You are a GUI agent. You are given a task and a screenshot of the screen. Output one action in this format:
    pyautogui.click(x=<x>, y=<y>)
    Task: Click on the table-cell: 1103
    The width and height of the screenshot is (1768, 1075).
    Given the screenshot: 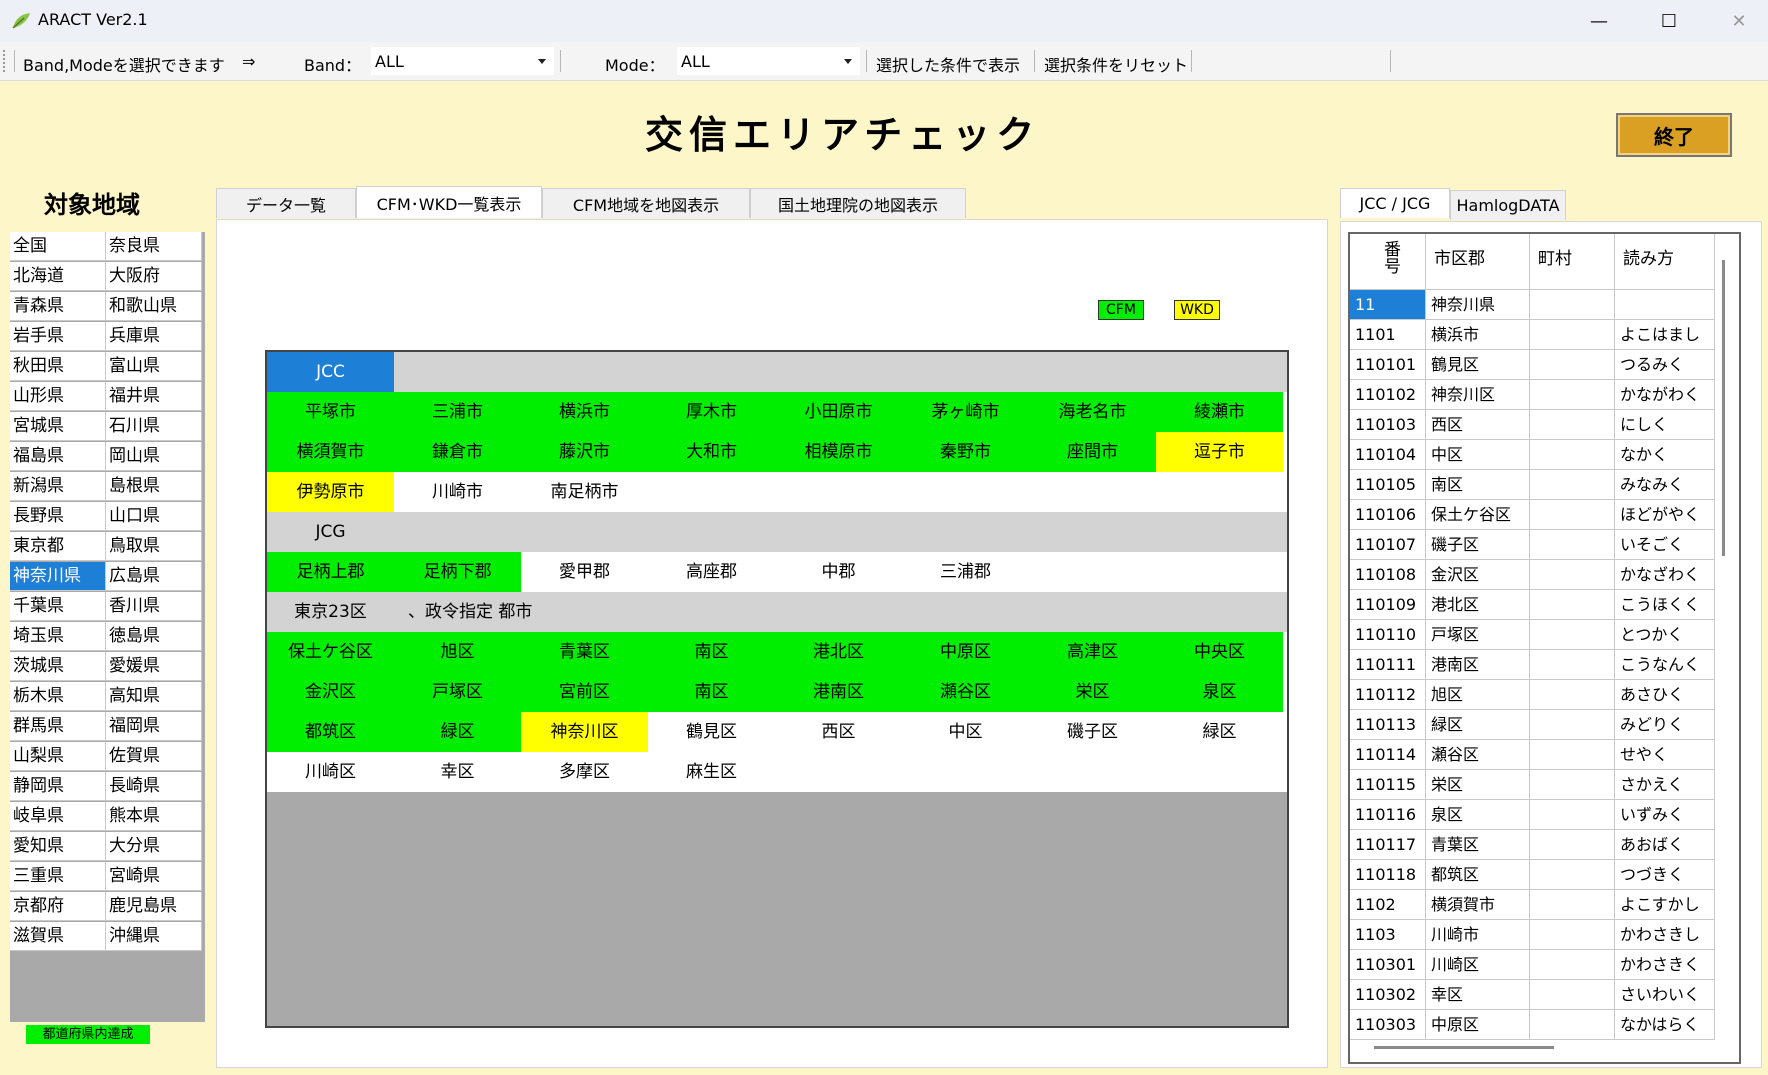 What is the action you would take?
    pyautogui.click(x=1388, y=935)
    